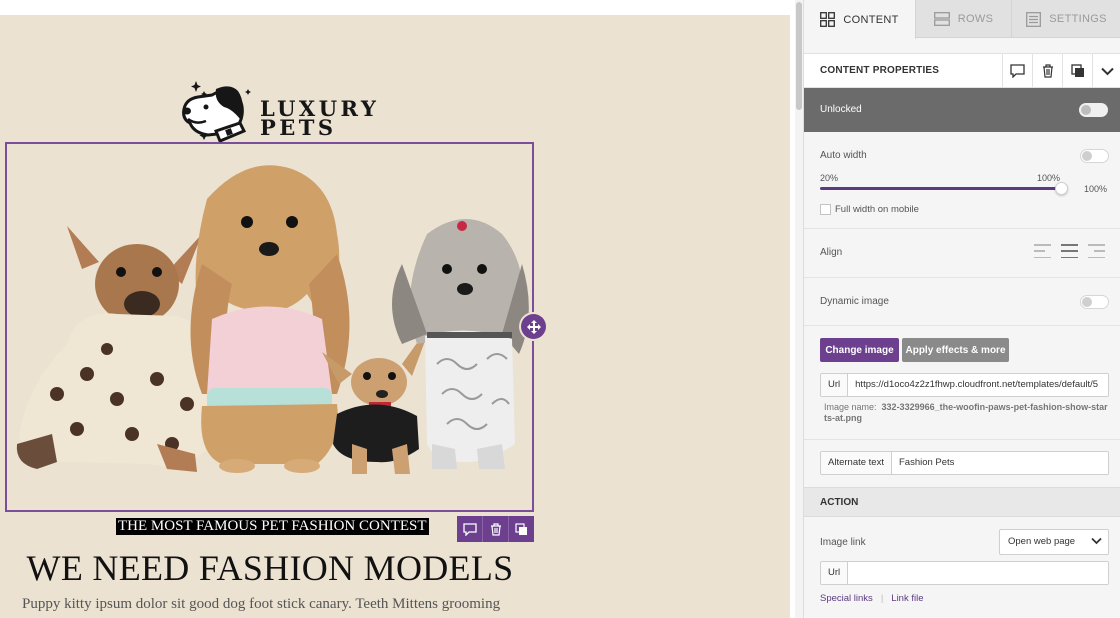 The image size is (1120, 618). What do you see at coordinates (116, 349) in the screenshot?
I see `dog-chihuahua-polka` at bounding box center [116, 349].